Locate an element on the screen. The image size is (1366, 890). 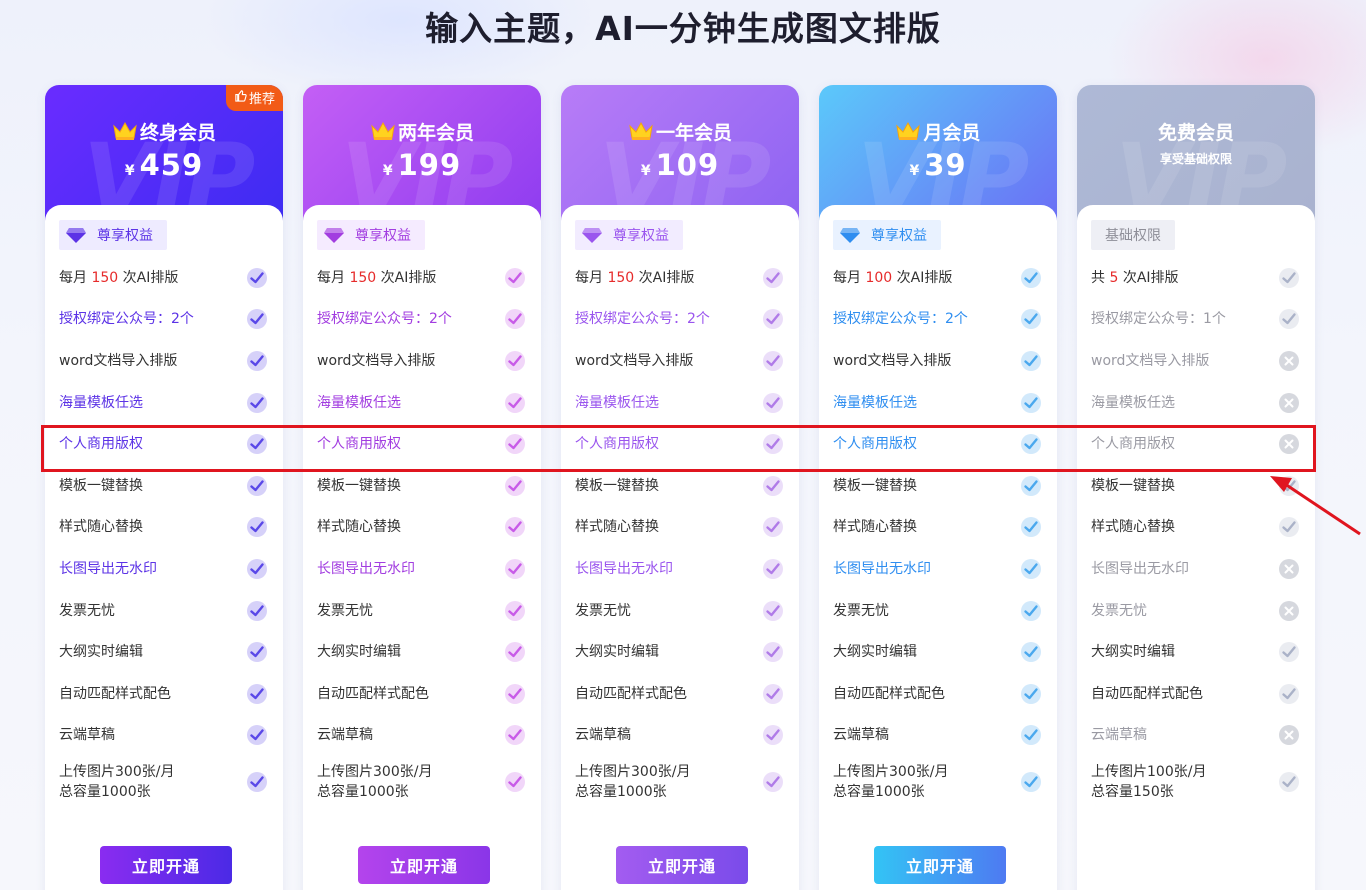
price-value: 199 is located at coordinates (429, 165).